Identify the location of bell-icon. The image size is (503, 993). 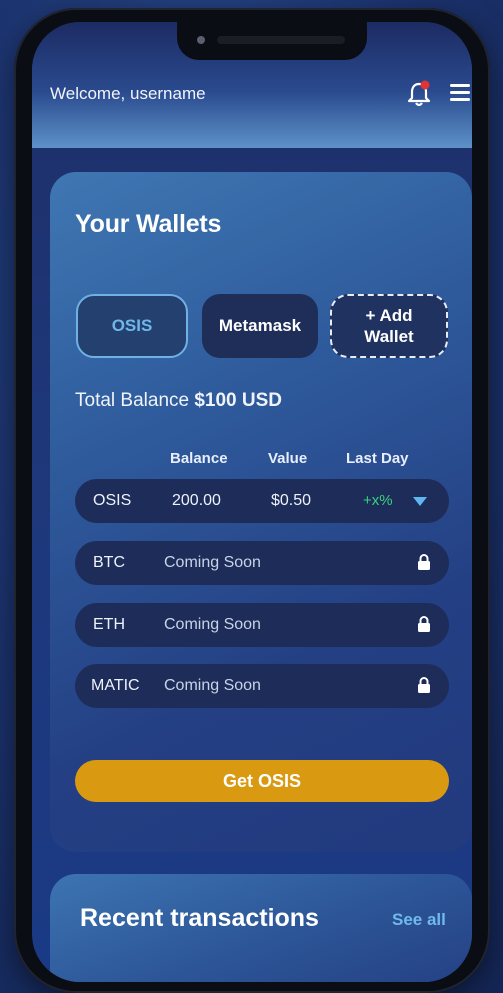
(419, 94).